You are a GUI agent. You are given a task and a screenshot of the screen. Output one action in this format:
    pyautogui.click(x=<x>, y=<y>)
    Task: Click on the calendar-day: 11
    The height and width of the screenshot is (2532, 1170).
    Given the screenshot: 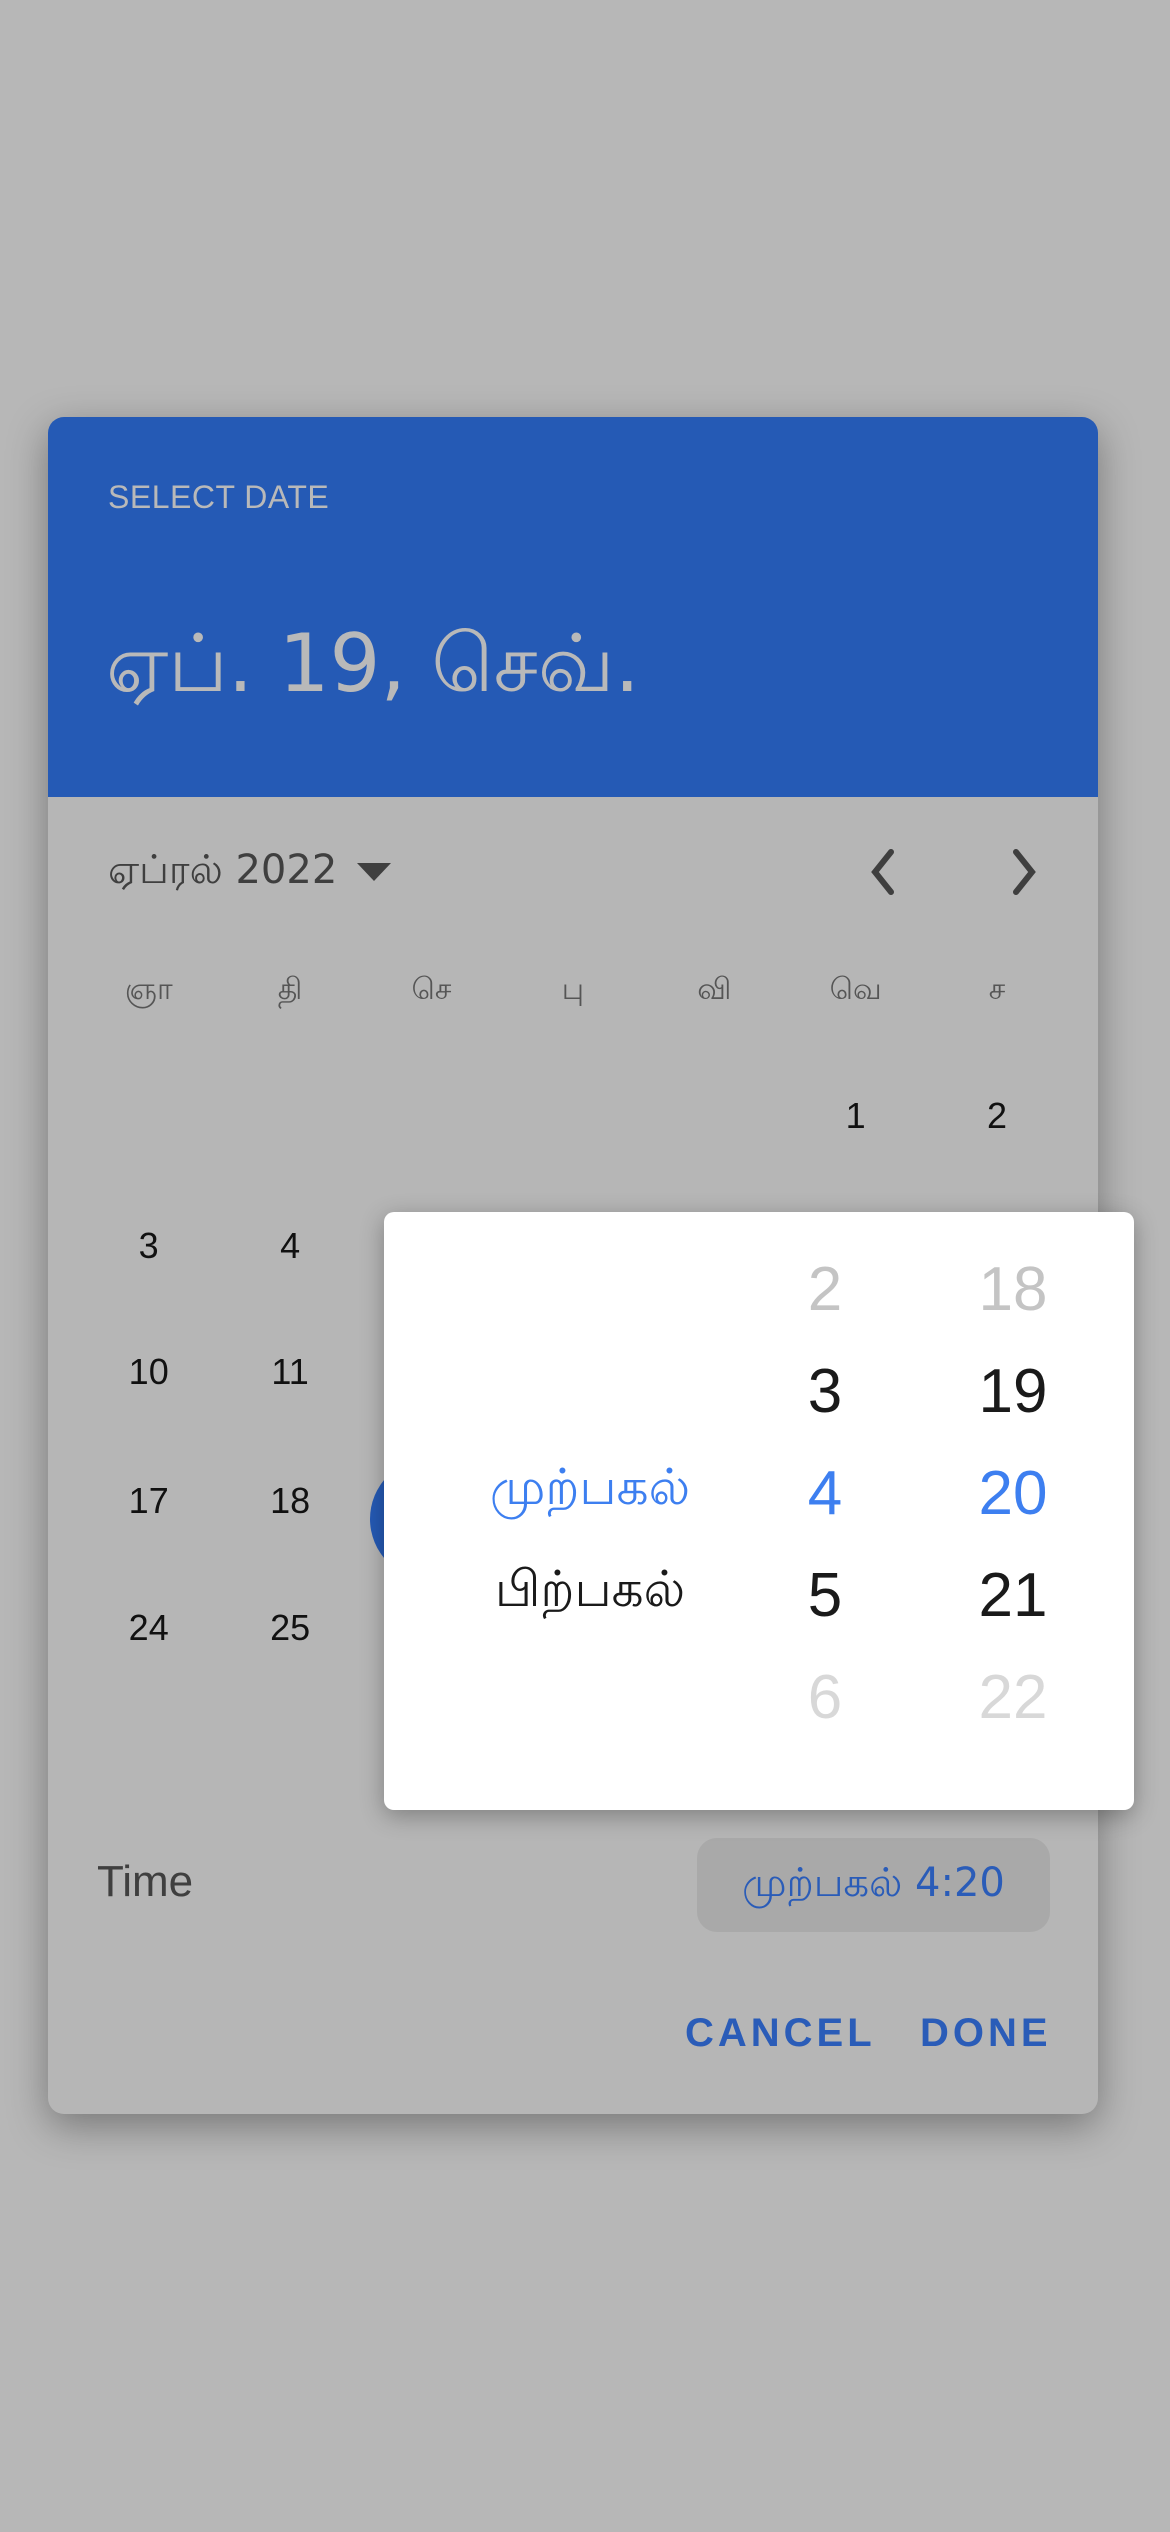 What is the action you would take?
    pyautogui.click(x=289, y=1372)
    